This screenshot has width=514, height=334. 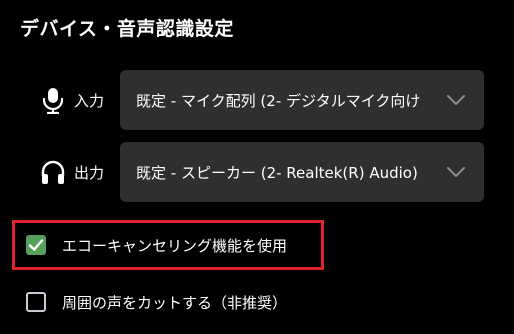 I want to click on output-device-value: 既定 - スピーカー (2- Realtek(R) Audio), so click(x=277, y=173).